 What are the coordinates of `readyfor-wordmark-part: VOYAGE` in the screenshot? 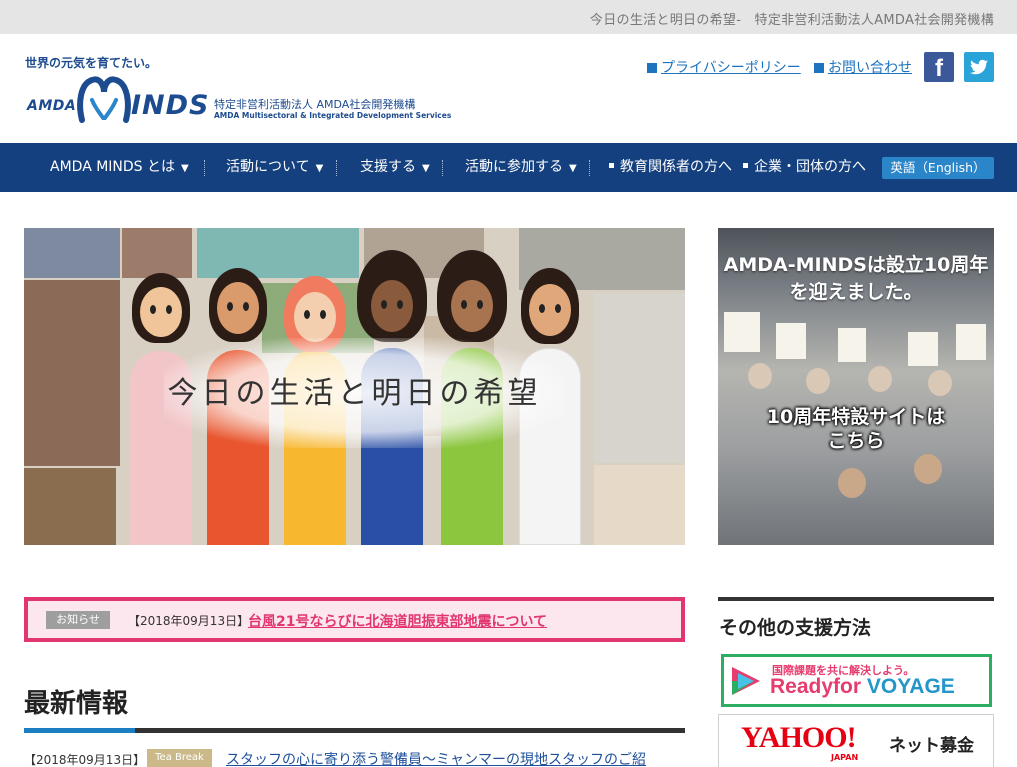 It's located at (910, 686).